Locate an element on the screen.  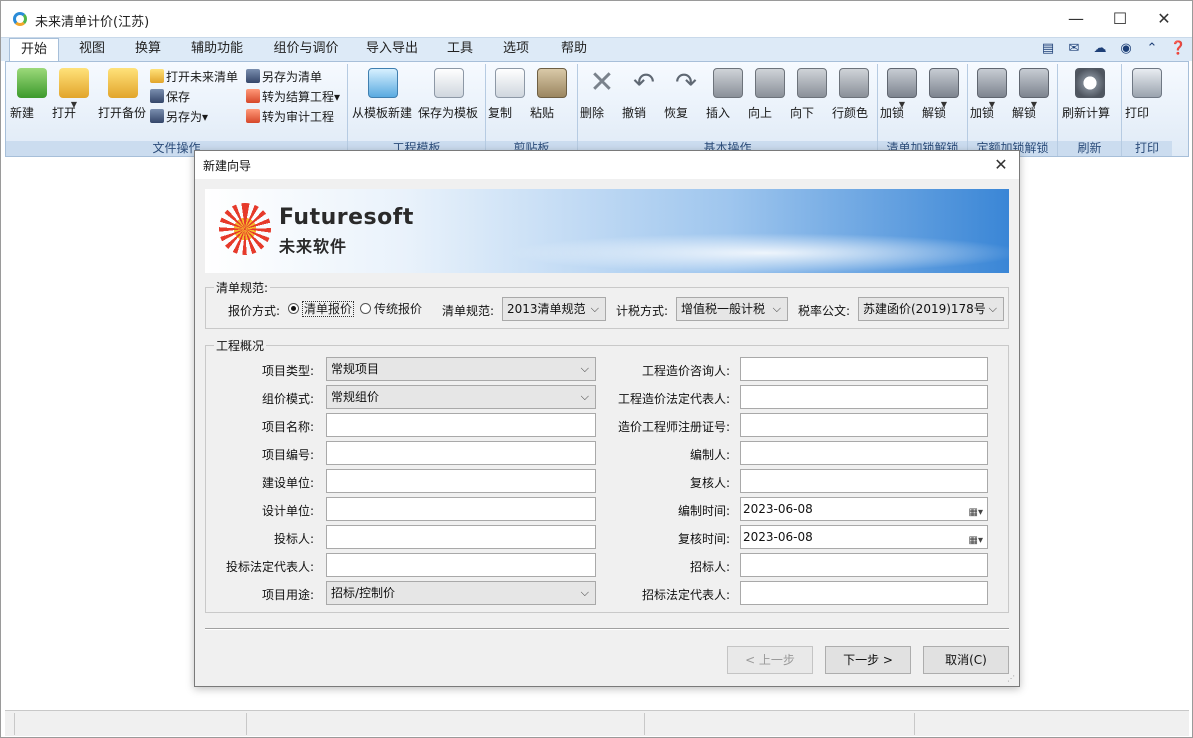
row-color-button: 行颜色 is located at coordinates (854, 94).